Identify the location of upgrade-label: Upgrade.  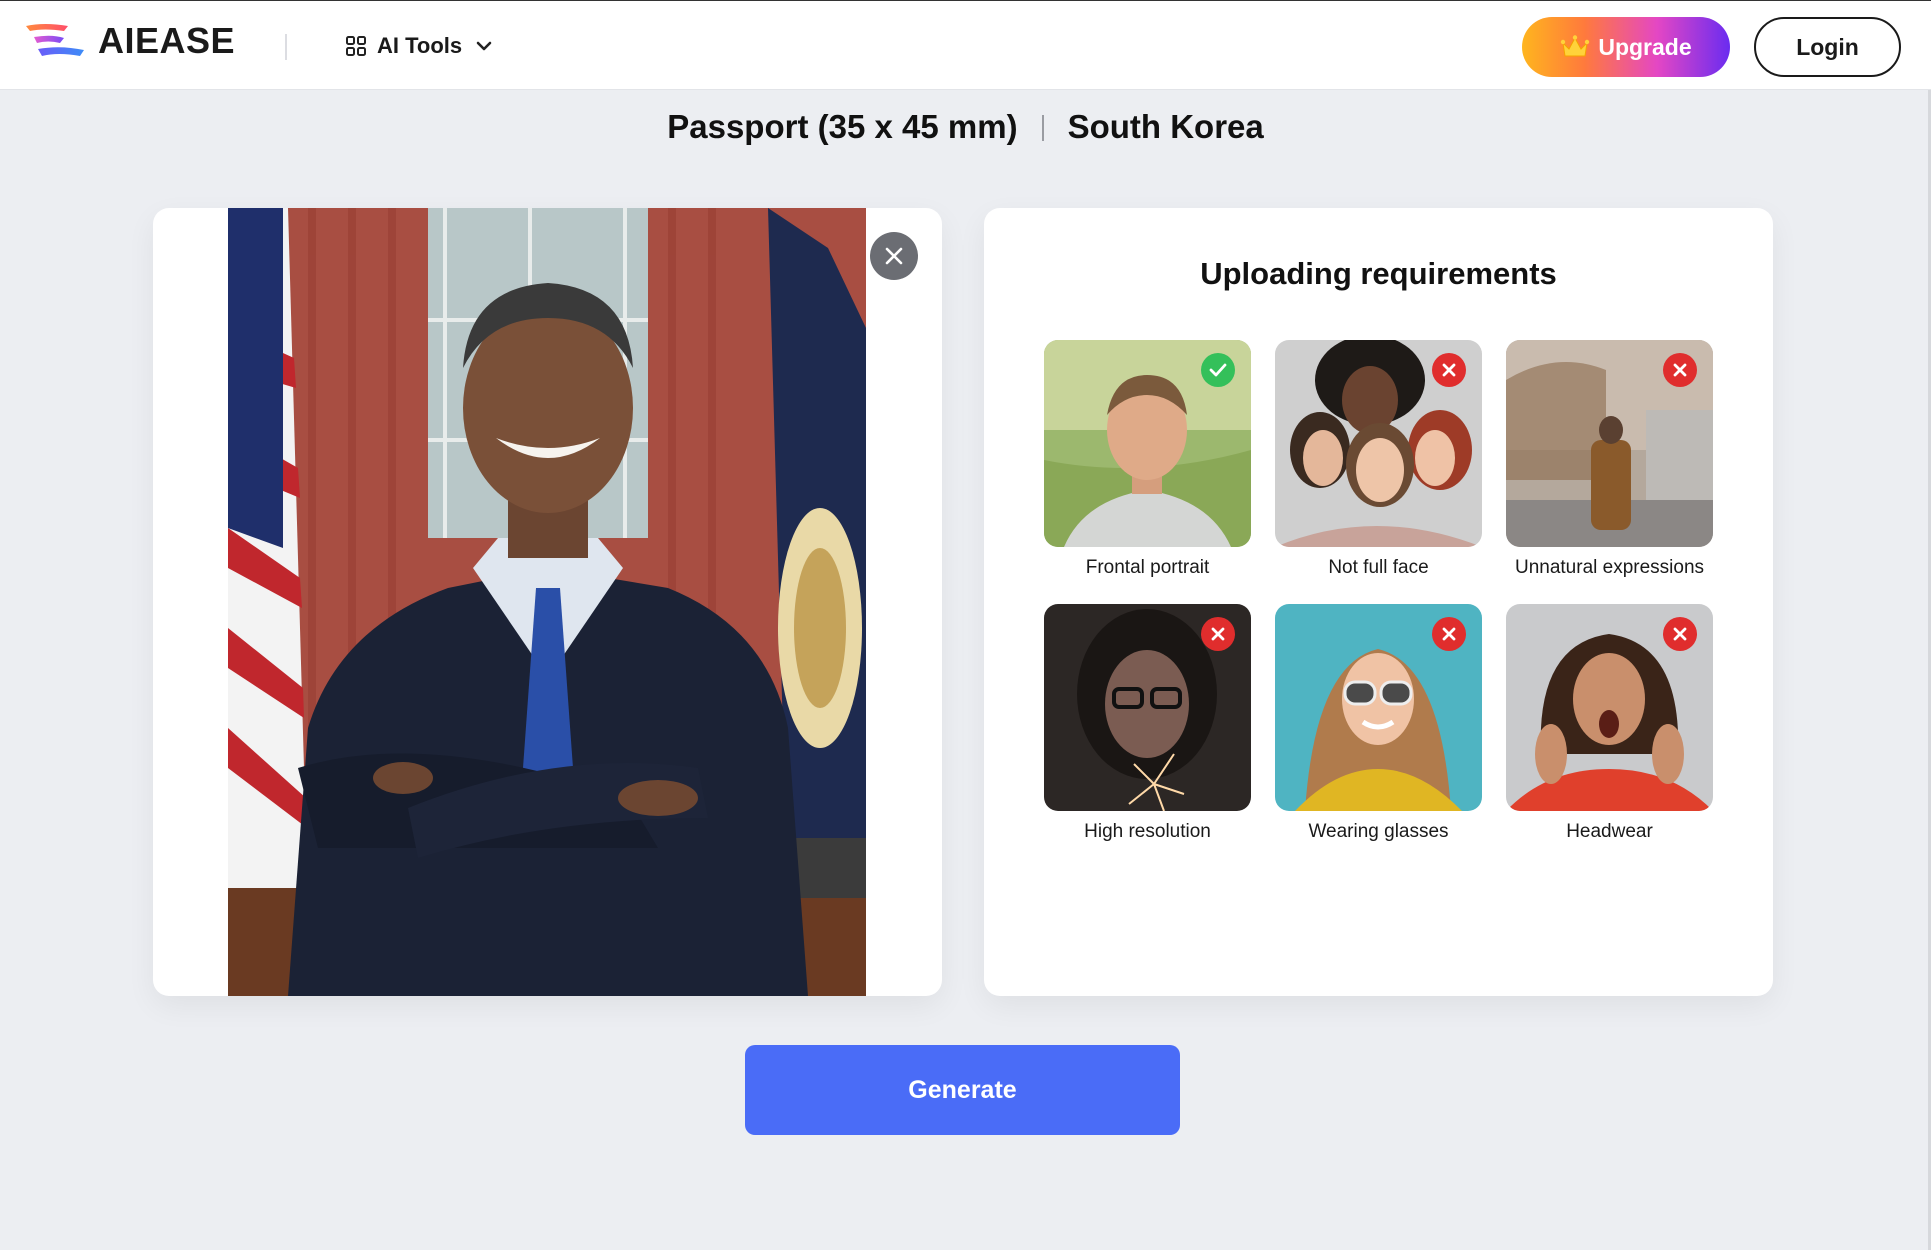
(1645, 46).